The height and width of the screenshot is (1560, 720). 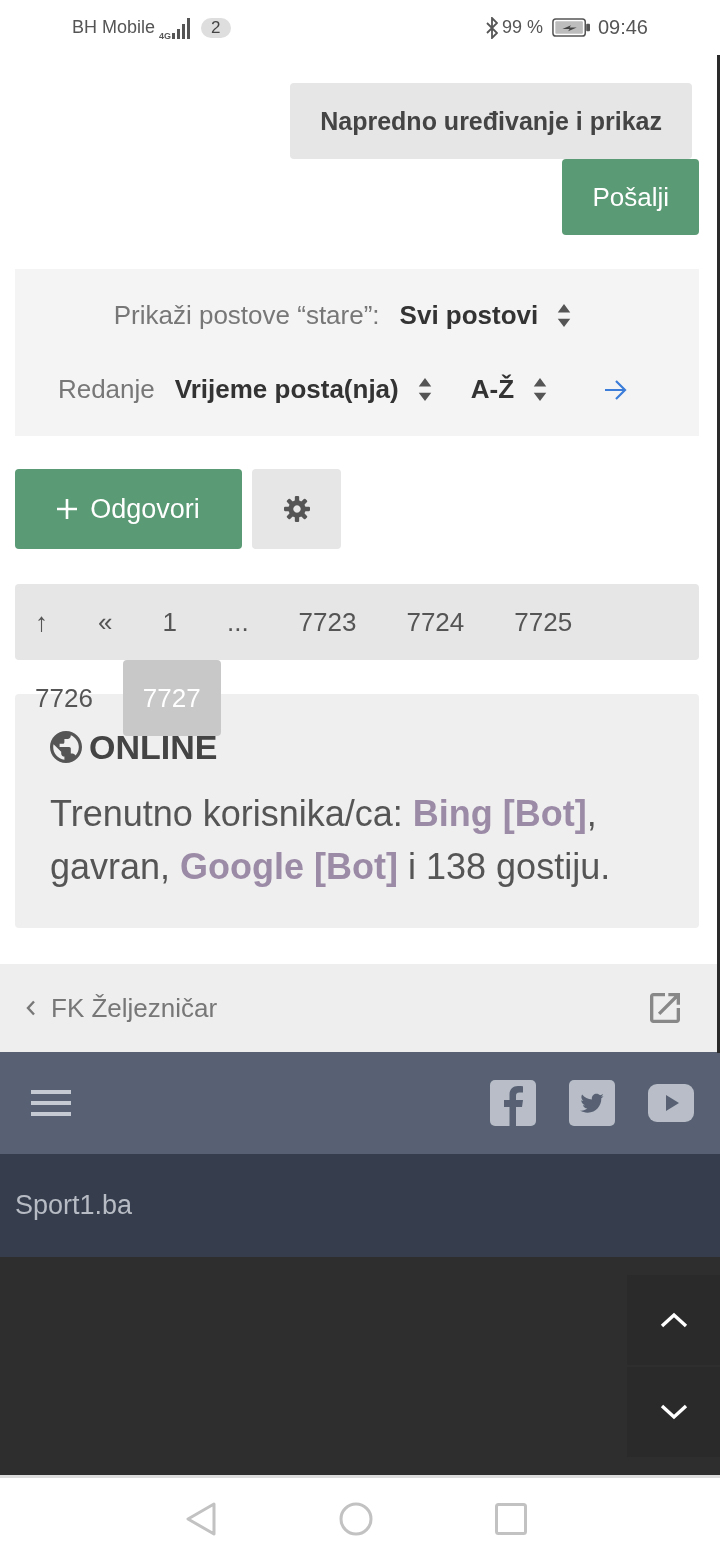 I want to click on network-type: 4G, so click(x=165, y=35).